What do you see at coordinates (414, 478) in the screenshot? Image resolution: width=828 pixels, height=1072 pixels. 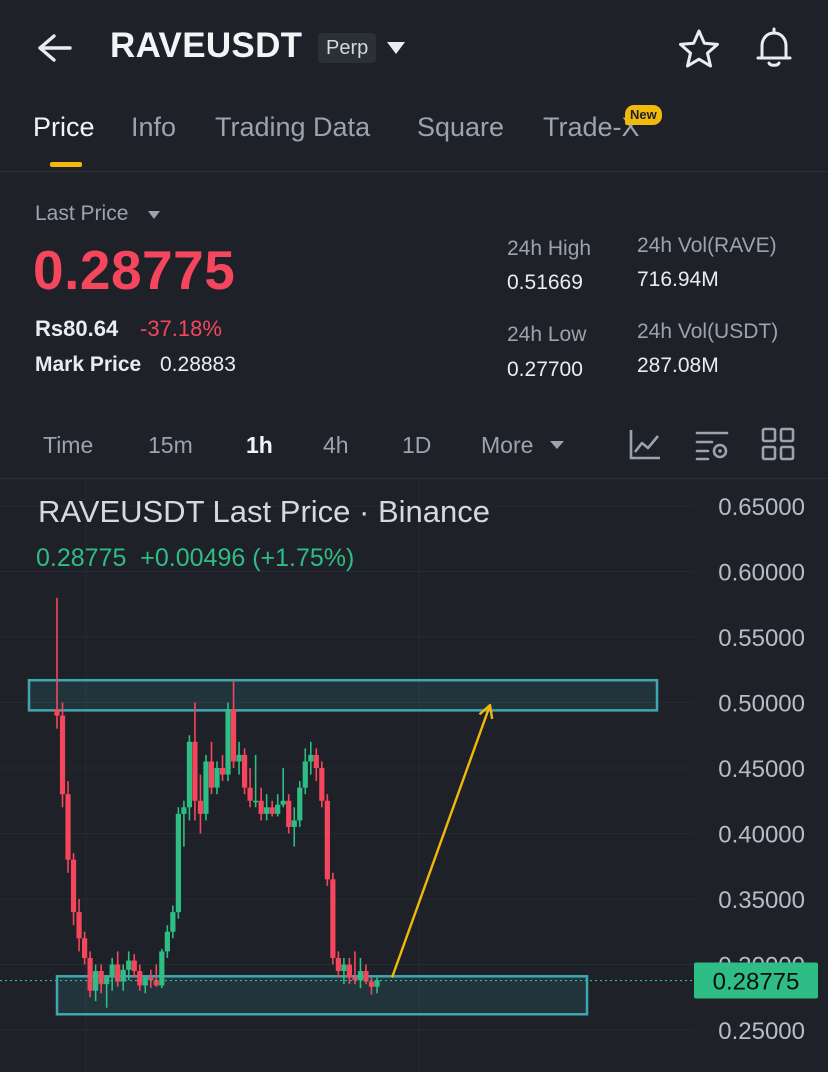 I see `section-divider` at bounding box center [414, 478].